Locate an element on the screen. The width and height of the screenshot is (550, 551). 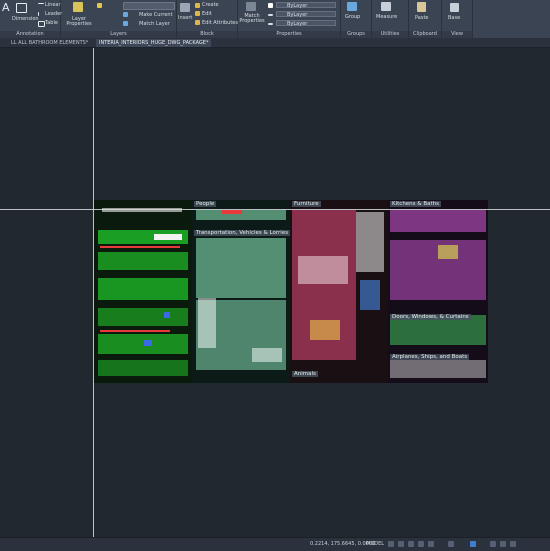
file-tab-bathroom: LL ALL BATHROOM ELEMENTS* is located at coordinates (49, 43).